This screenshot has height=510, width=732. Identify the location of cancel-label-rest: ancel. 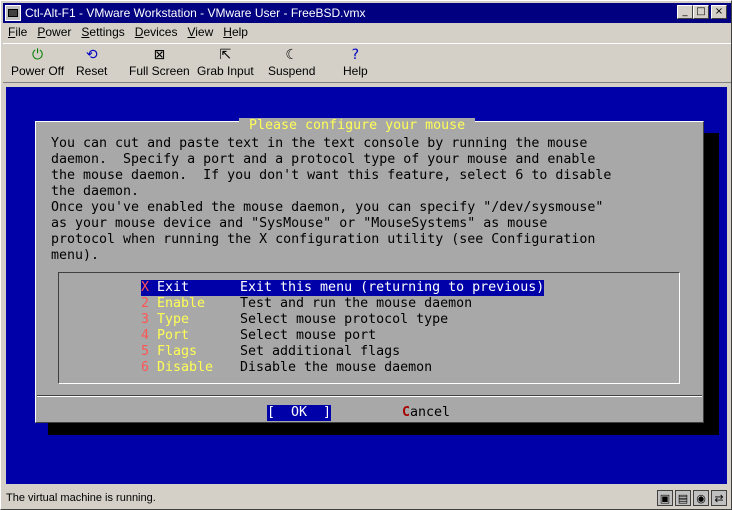
(430, 412).